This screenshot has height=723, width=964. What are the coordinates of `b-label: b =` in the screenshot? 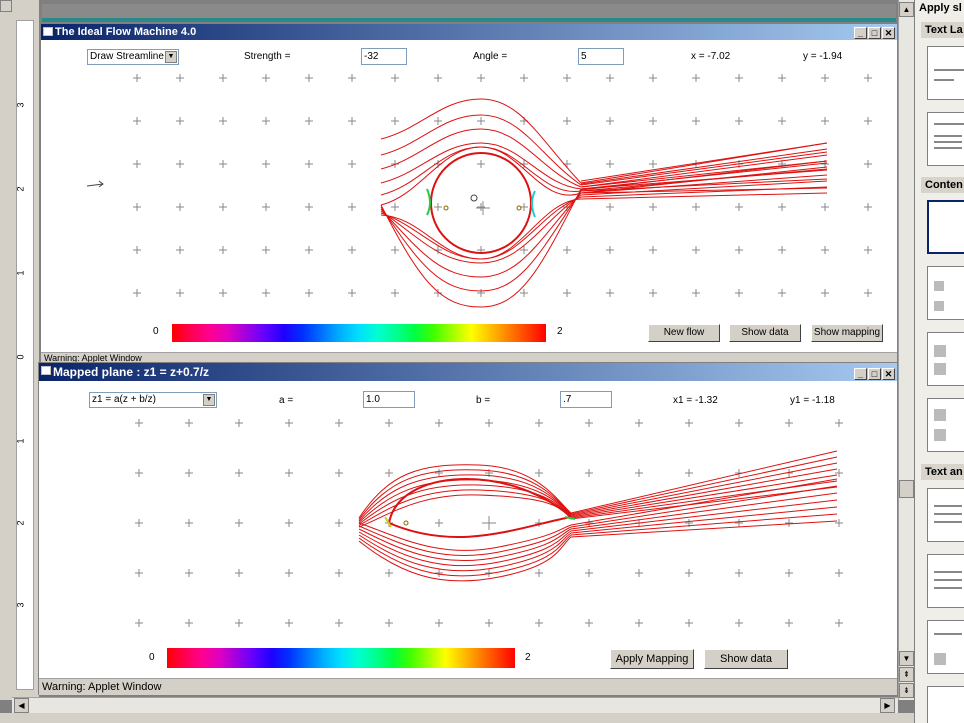 It's located at (483, 400).